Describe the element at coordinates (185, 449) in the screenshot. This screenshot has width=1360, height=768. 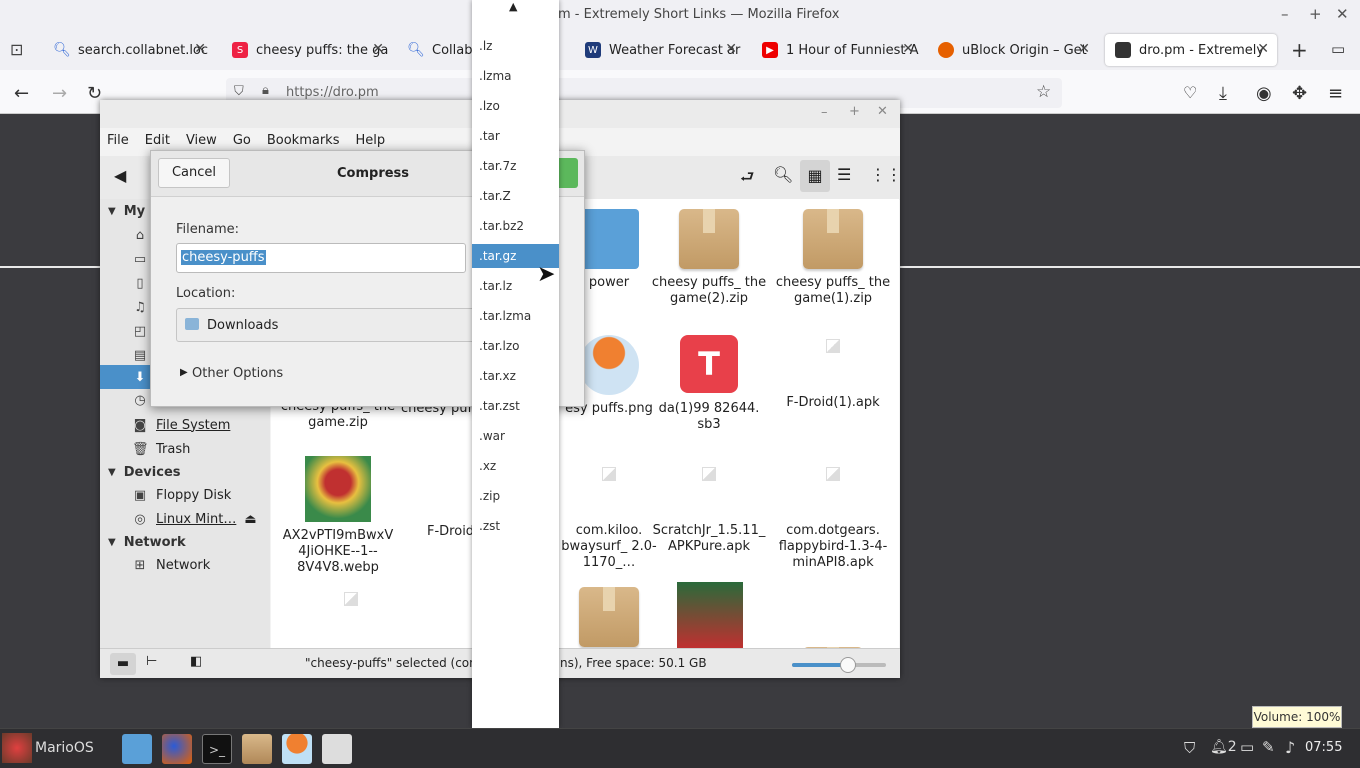
I see `sidebar-item-trash: 🗑︎ Trash` at that location.